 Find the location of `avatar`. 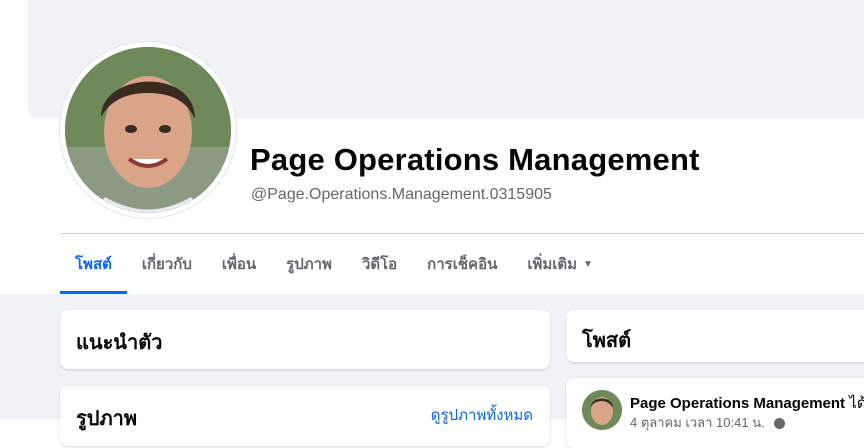

avatar is located at coordinates (148, 130).